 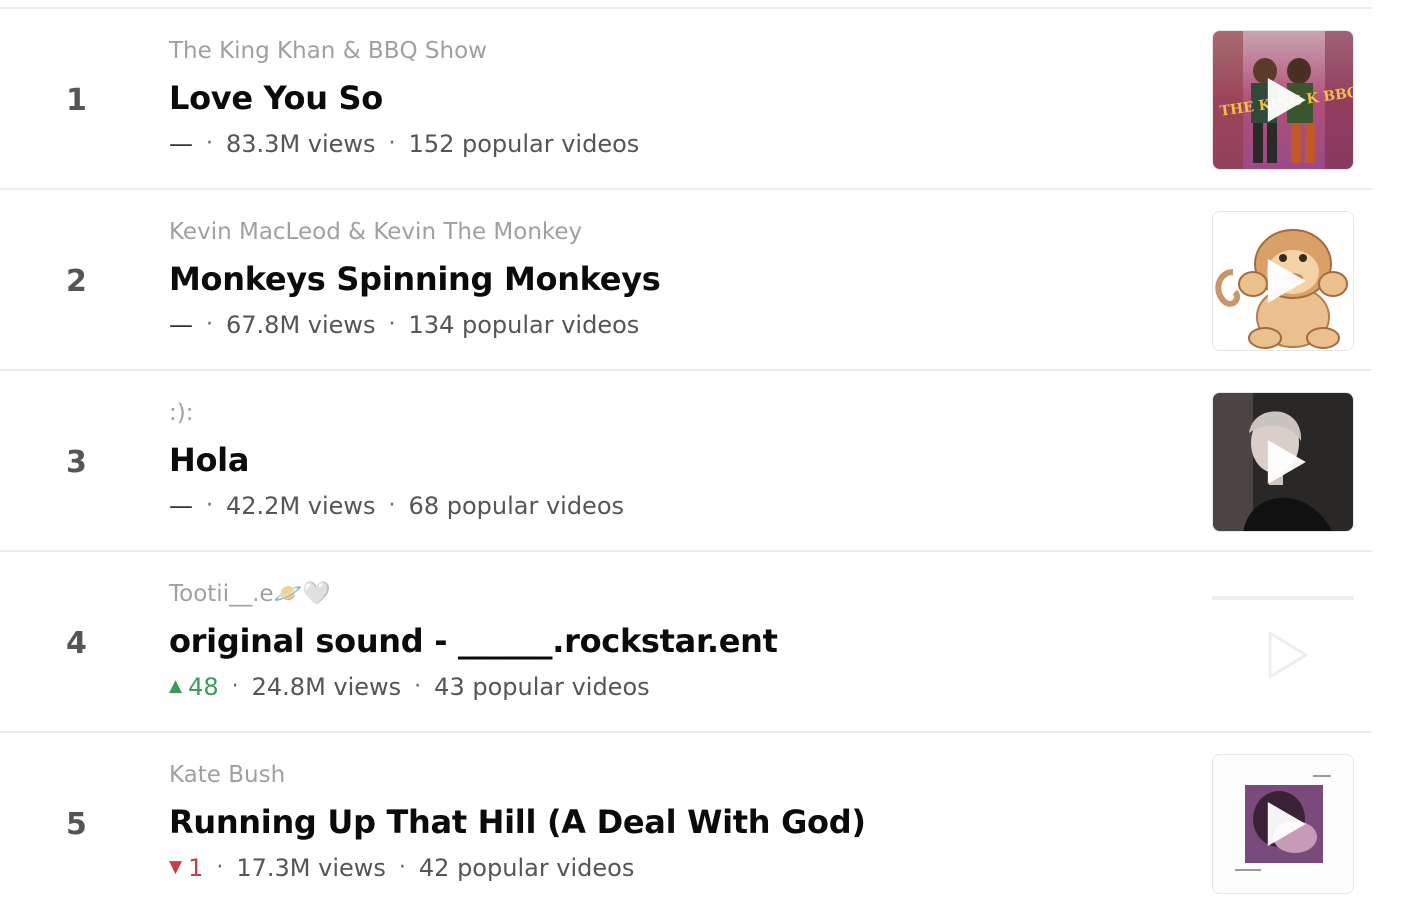 I want to click on trend-change-value: 1, so click(x=196, y=868).